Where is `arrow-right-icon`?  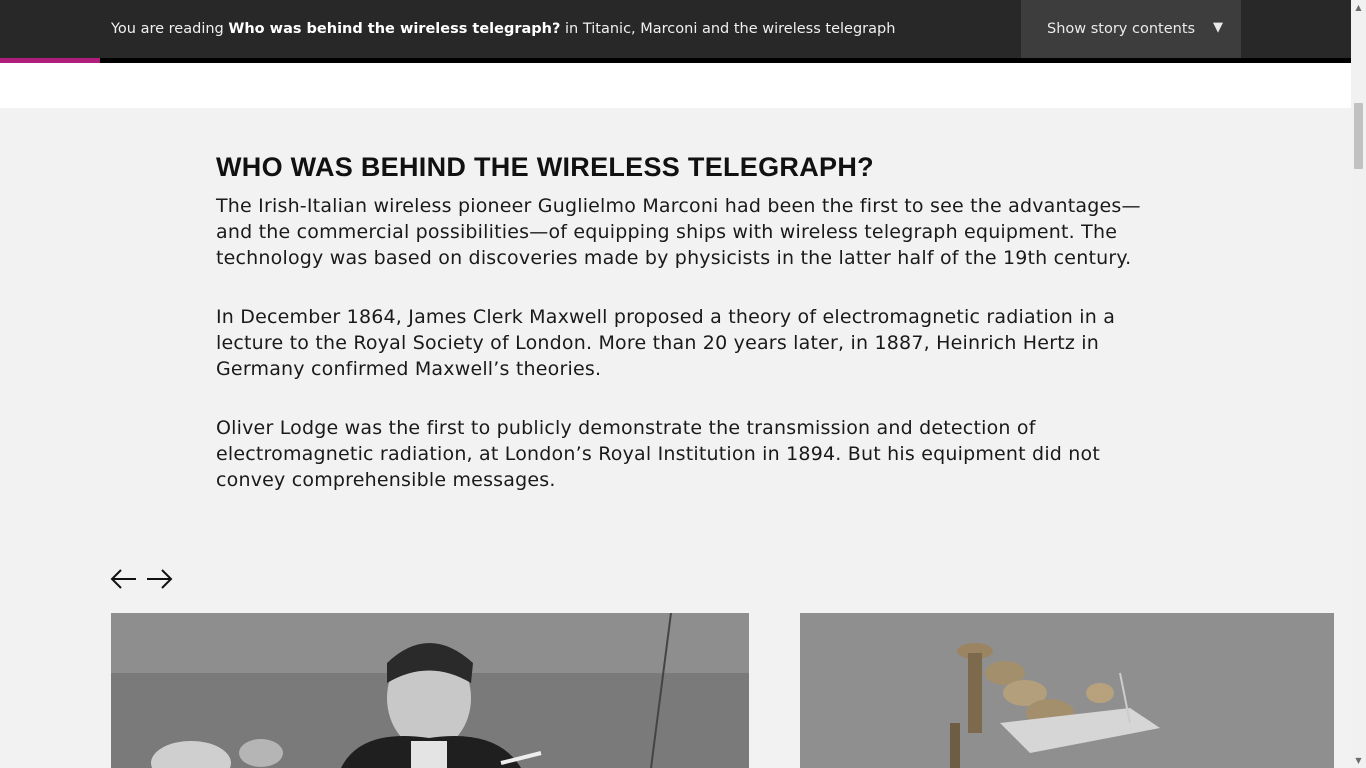
arrow-right-icon is located at coordinates (159, 579).